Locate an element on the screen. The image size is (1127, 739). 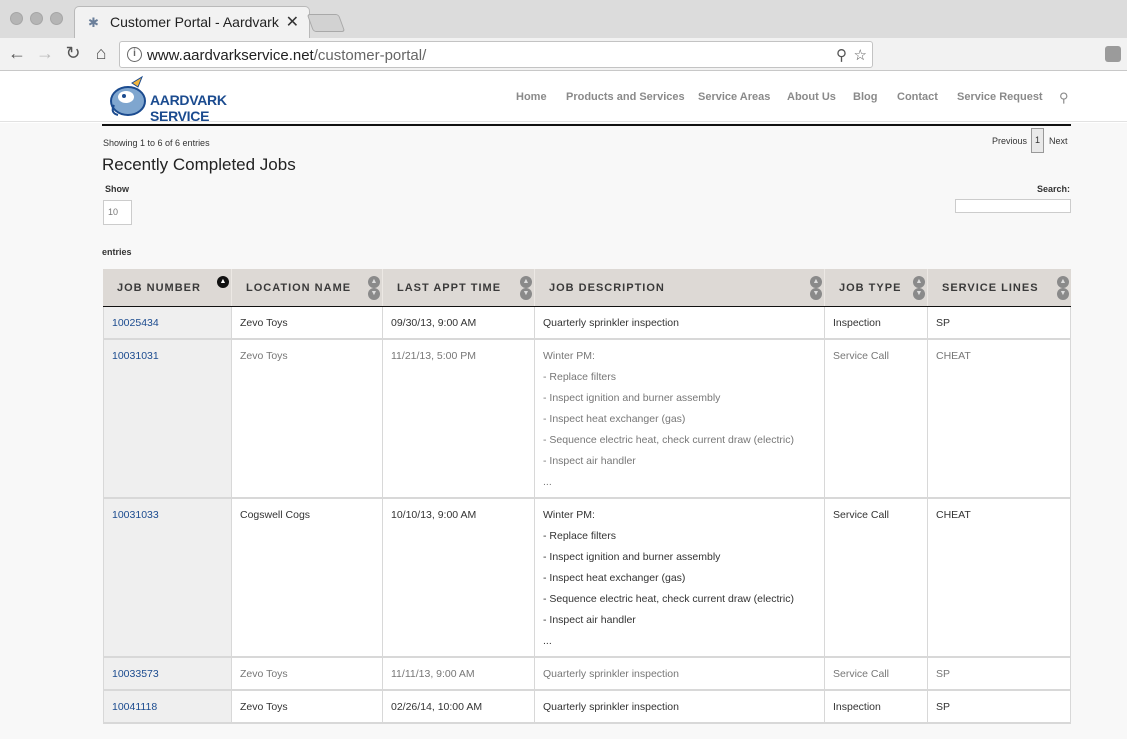
nav-service-request: Service Request is located at coordinates (1000, 97).